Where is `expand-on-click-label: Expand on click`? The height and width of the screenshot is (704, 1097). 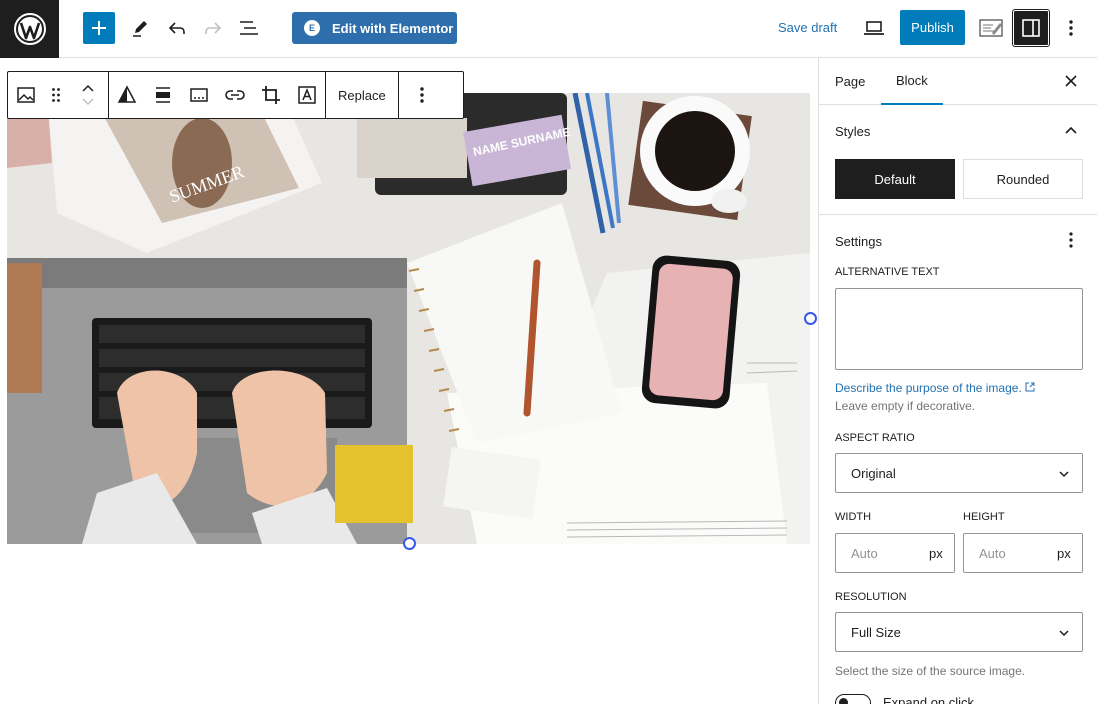
expand-on-click-label: Expand on click is located at coordinates (929, 699).